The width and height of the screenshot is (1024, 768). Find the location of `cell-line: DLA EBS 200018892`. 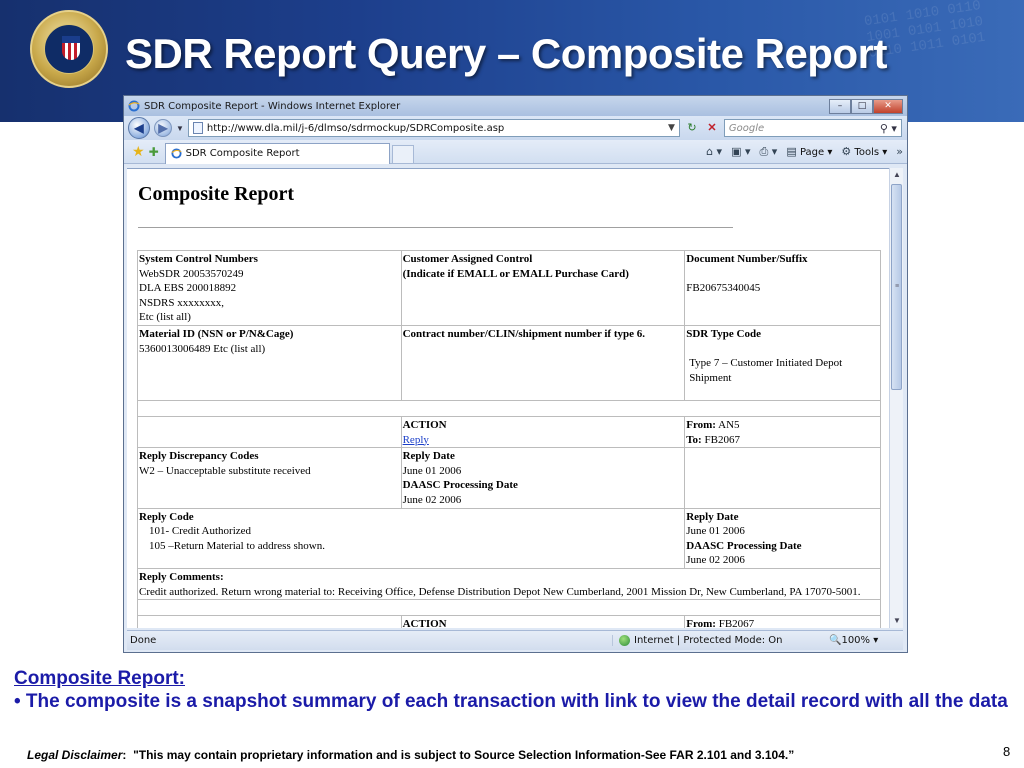

cell-line: DLA EBS 200018892 is located at coordinates (188, 288).